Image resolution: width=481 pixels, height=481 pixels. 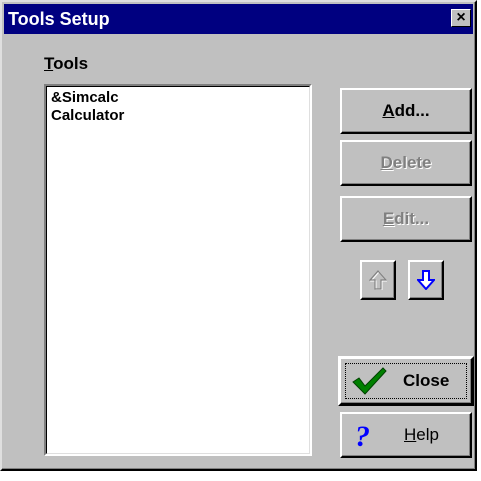 I want to click on tools-label: Tools, so click(x=66, y=64).